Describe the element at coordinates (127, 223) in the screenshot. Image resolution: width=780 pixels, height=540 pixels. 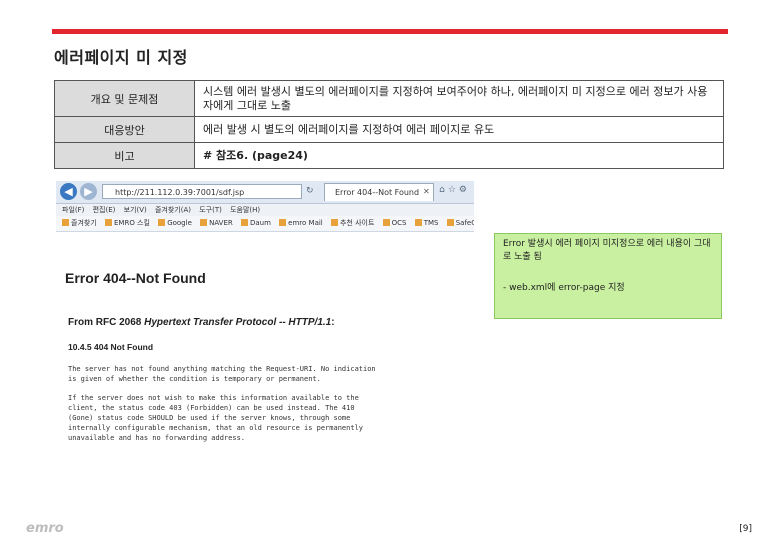
I see `favorite-link: EMRO 스킬` at that location.